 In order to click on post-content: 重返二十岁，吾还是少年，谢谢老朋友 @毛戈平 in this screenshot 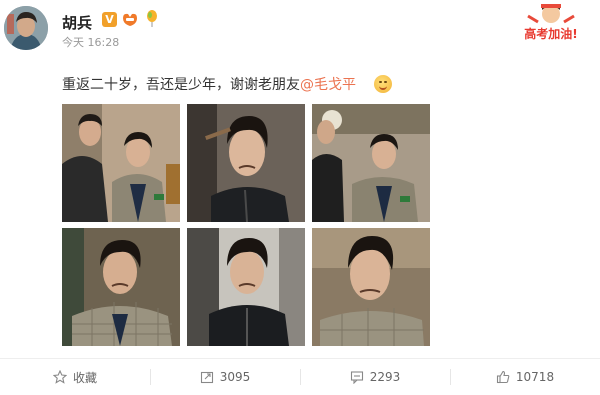, I will do `click(227, 84)`.